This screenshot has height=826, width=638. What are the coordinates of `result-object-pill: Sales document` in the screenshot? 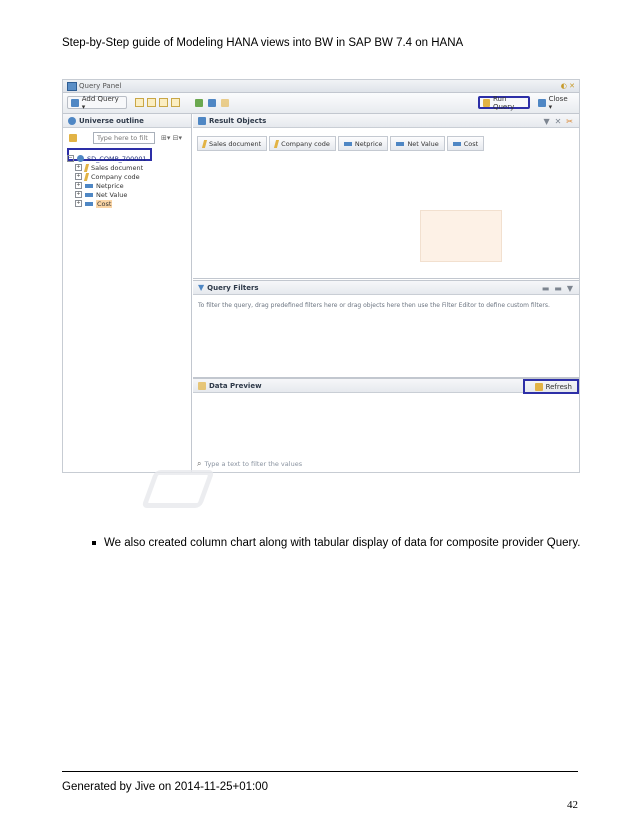 It's located at (232, 143).